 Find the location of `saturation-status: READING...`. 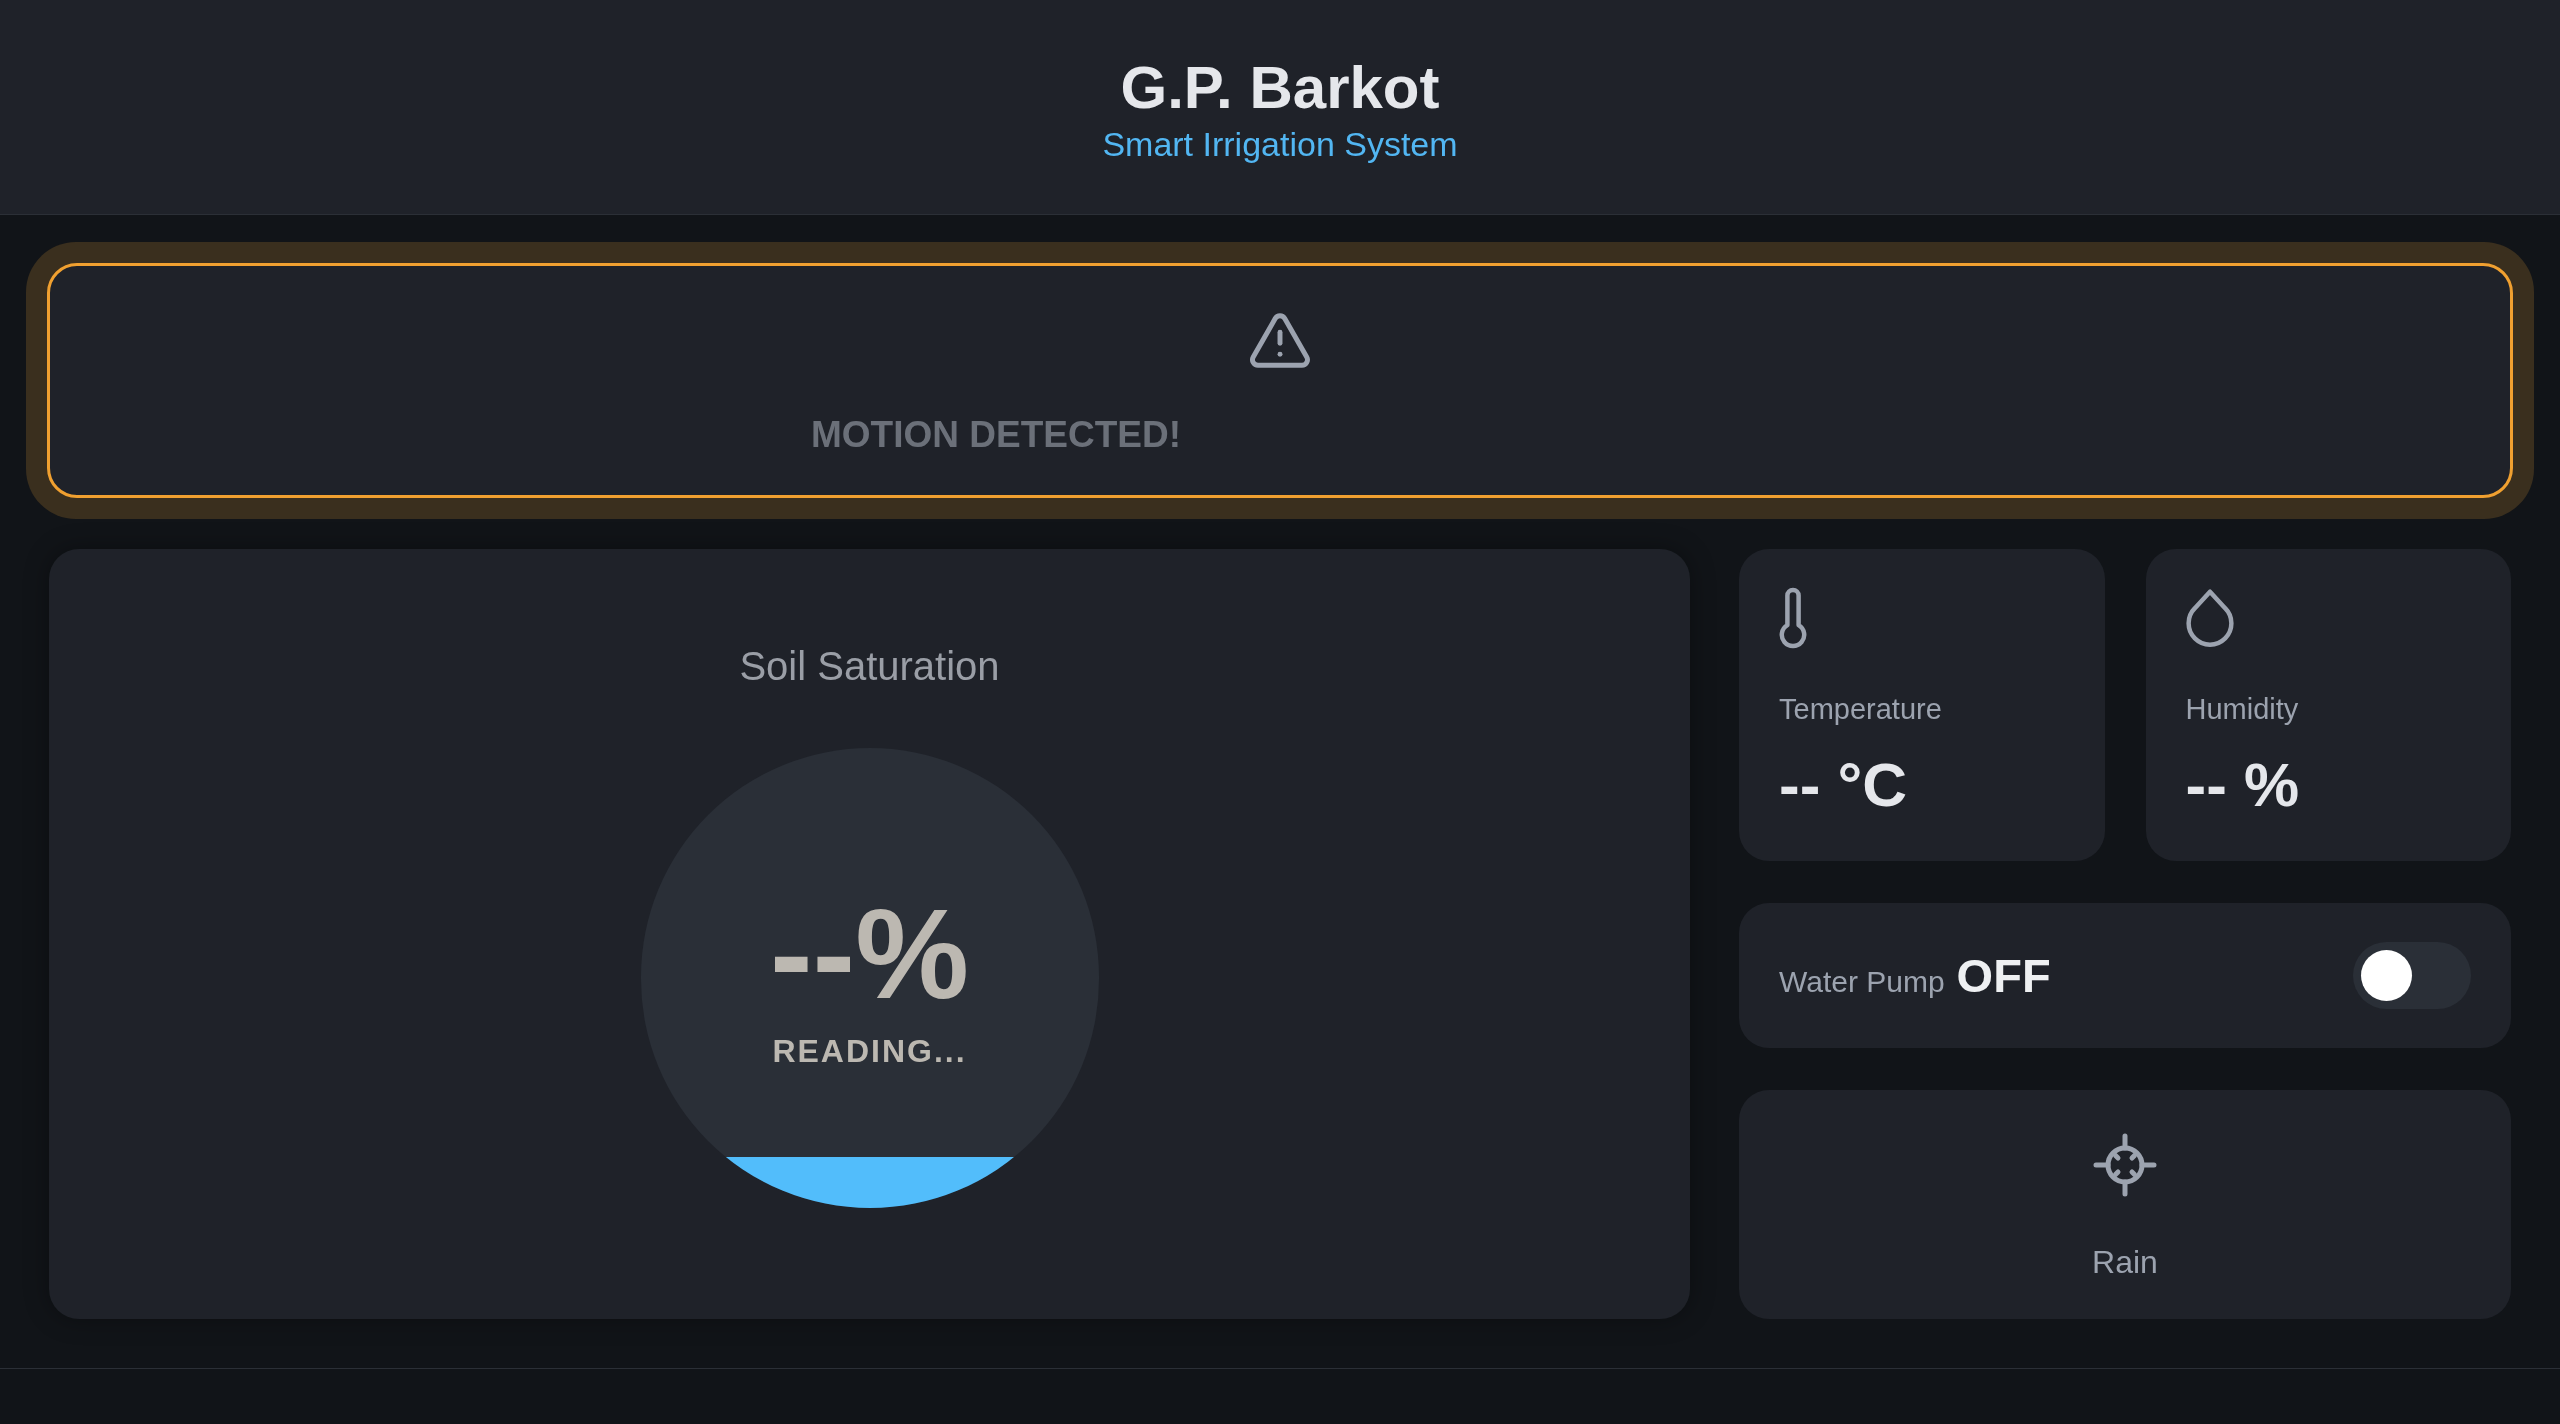

saturation-status: READING... is located at coordinates (869, 1051).